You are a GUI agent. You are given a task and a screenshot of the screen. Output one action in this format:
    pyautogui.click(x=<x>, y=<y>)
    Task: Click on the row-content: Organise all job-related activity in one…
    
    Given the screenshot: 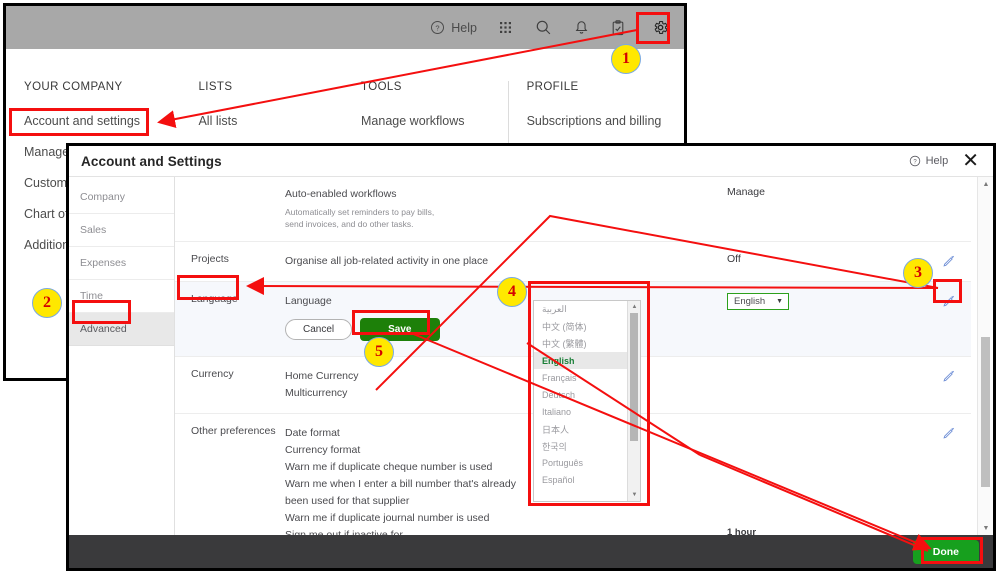 What is the action you would take?
    pyautogui.click(x=506, y=261)
    